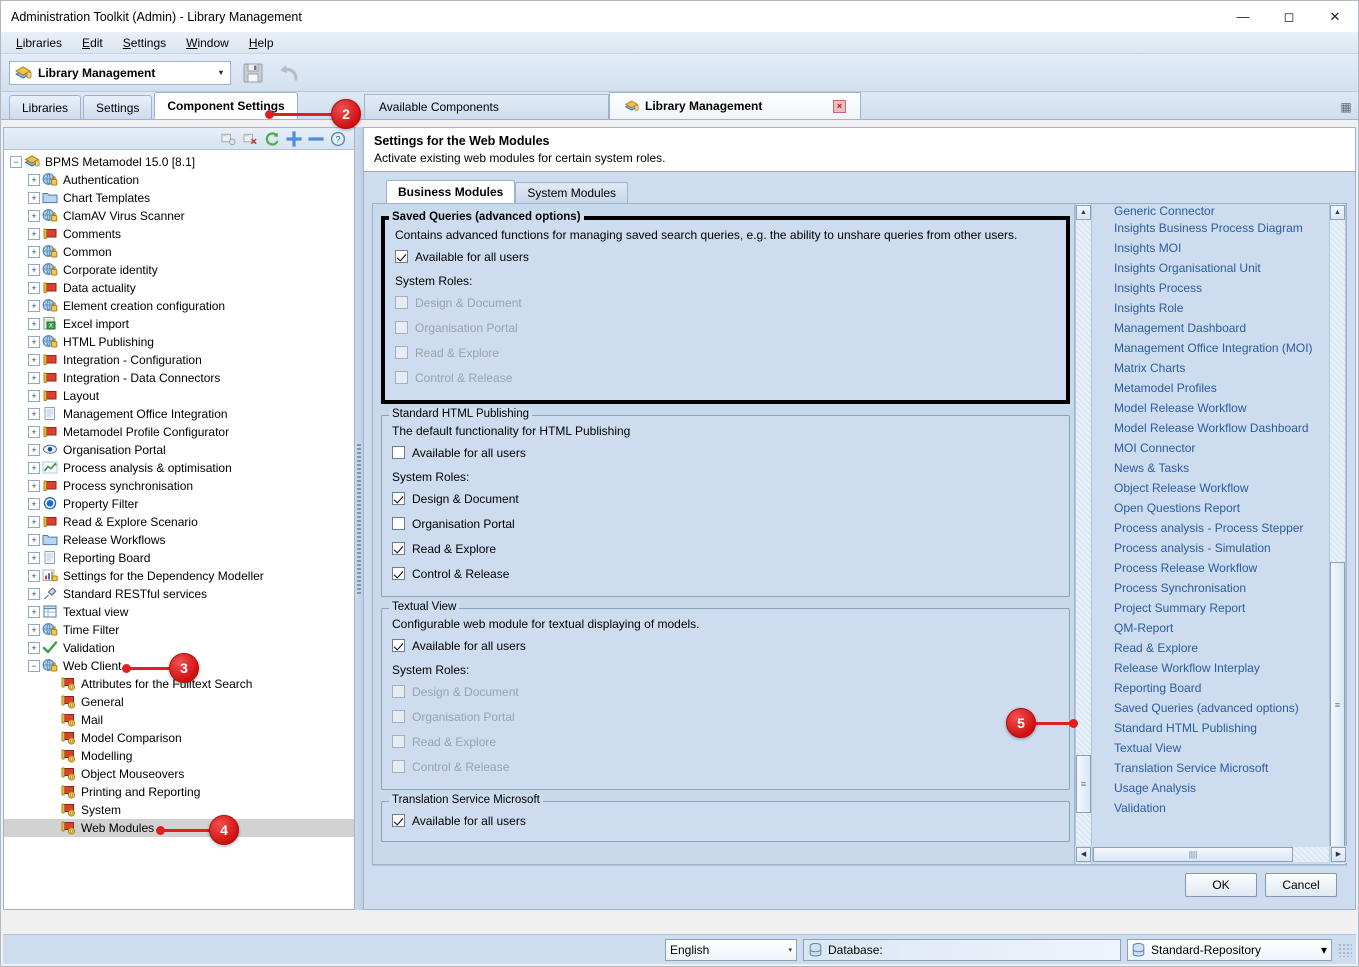  Describe the element at coordinates (1210, 748) in the screenshot. I see `module-item-textual-view: Textual View` at that location.